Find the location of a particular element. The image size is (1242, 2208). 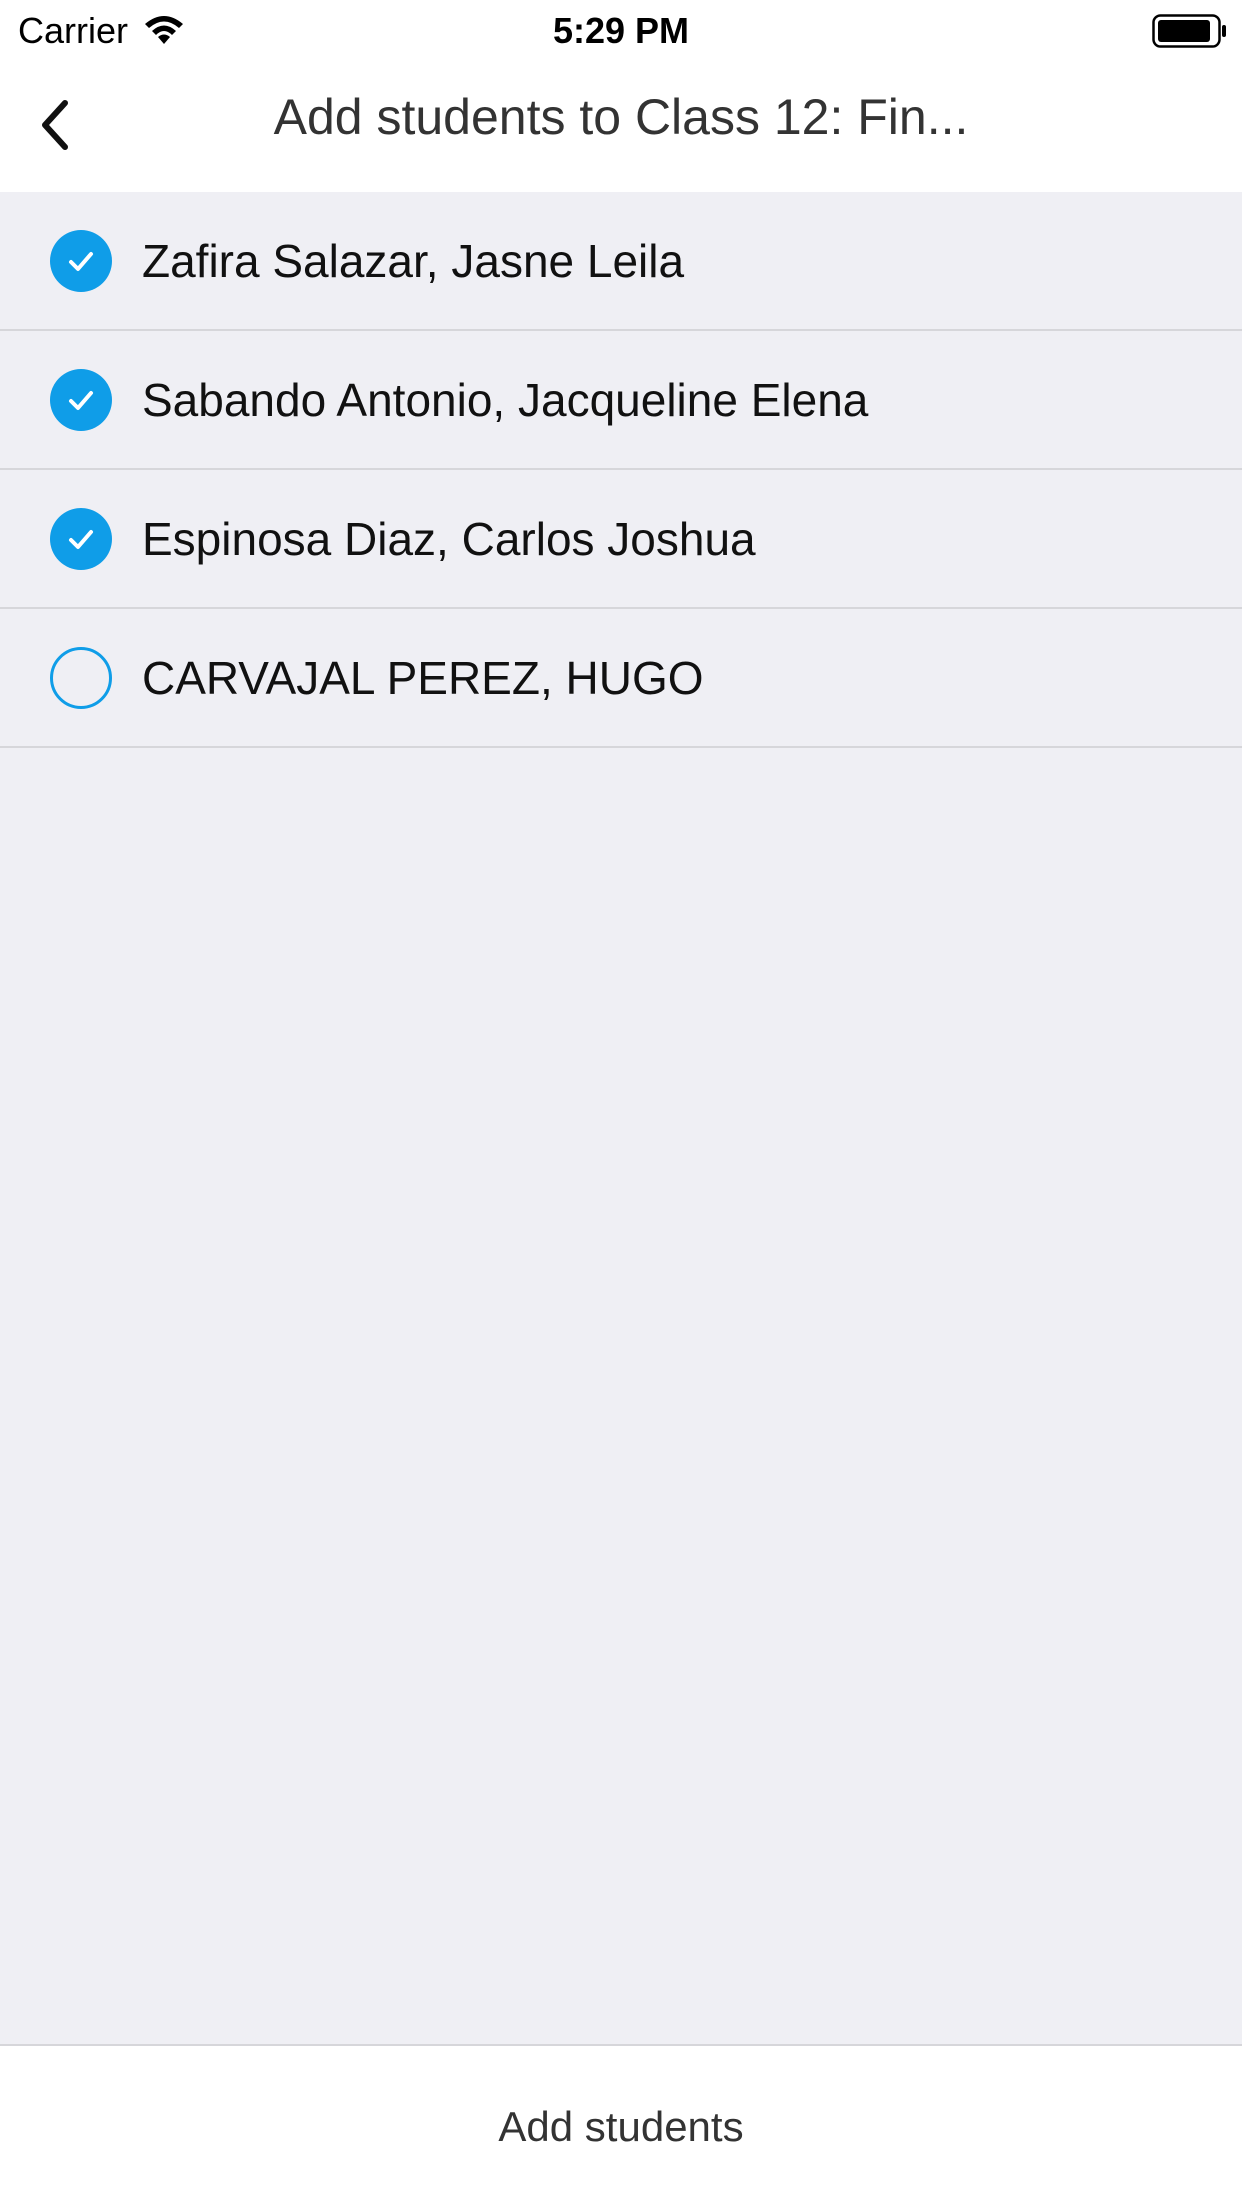

student-name: Espinosa Diaz, Carlos Joshua is located at coordinates (449, 538).